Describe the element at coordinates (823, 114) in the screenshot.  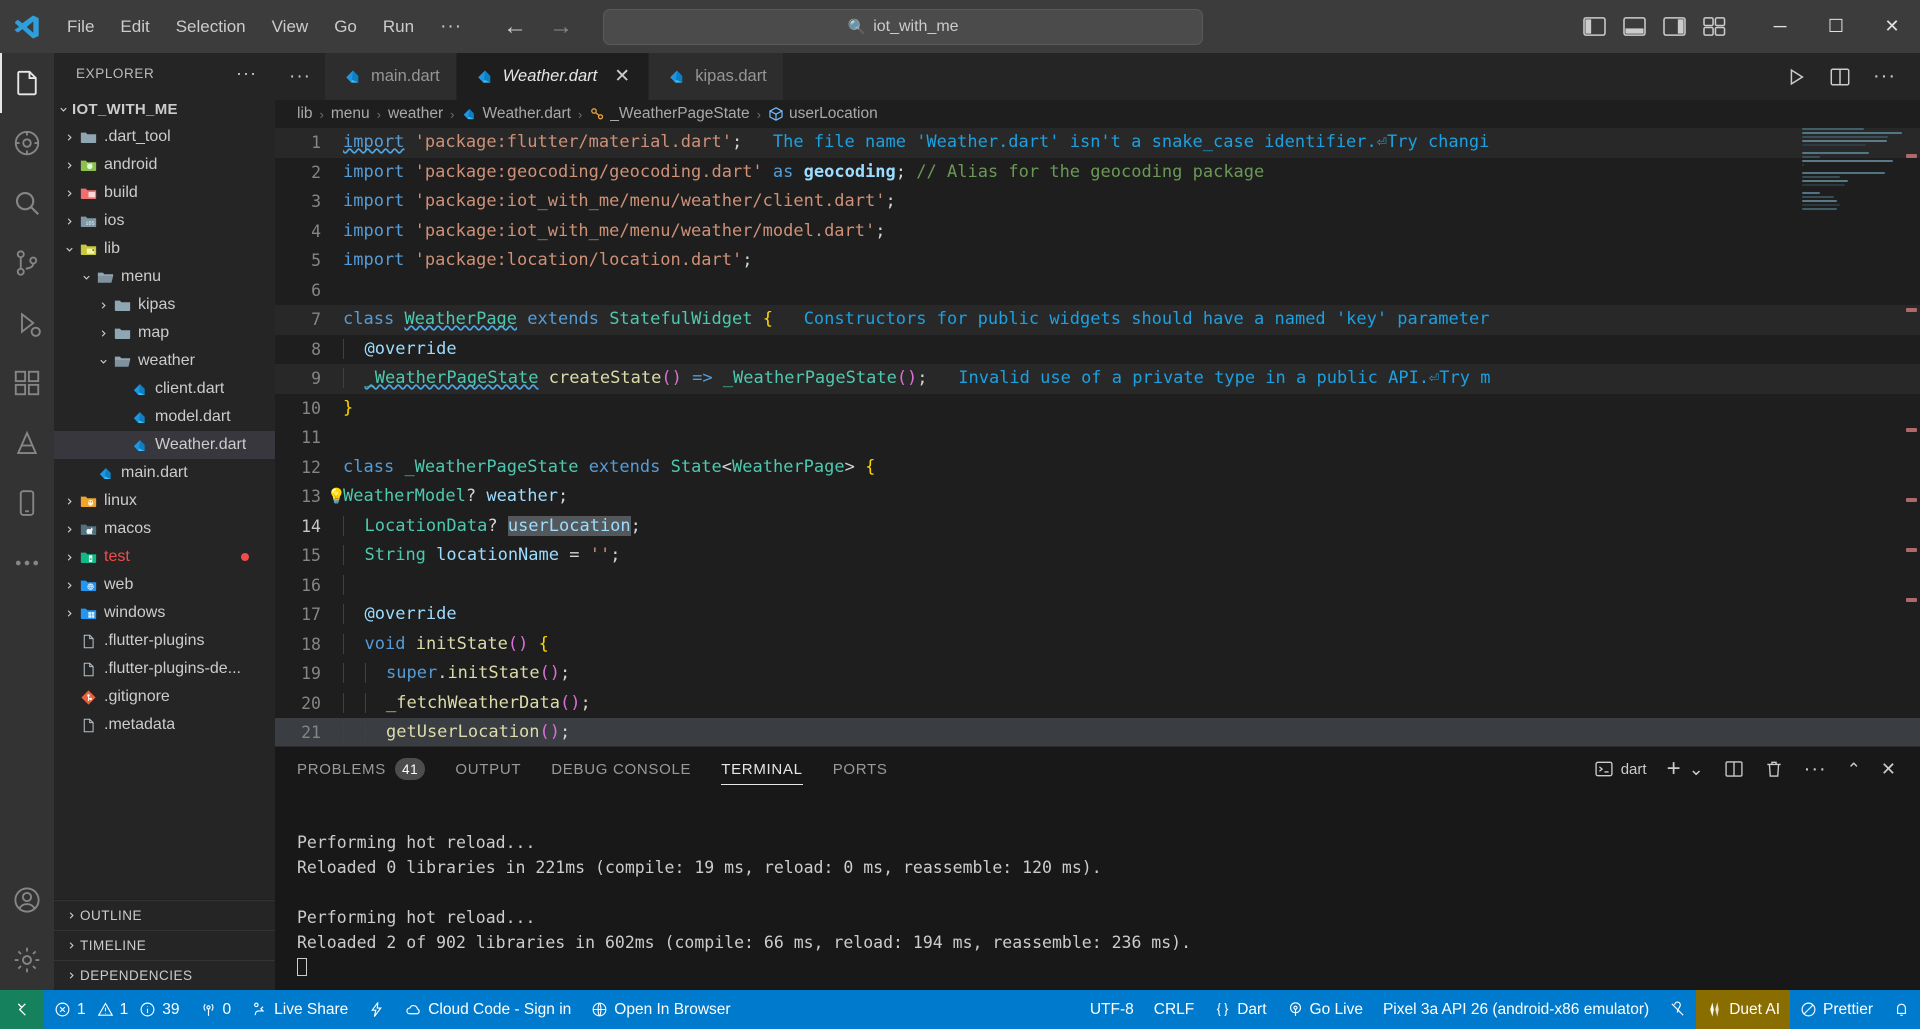
I see `breadcrumb-item-userlocation: userLocation` at that location.